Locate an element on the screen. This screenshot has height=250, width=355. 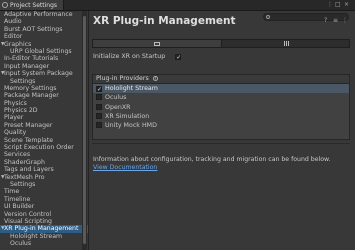
provider-item: Unity Mock HMD is located at coordinates (221, 125).